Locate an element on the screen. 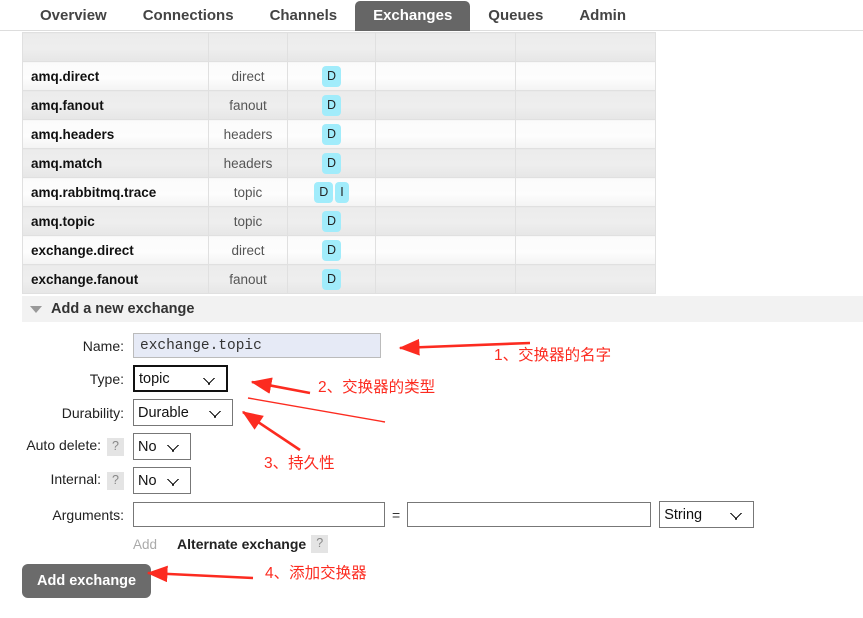  tab-channels: Channels is located at coordinates (304, 16).